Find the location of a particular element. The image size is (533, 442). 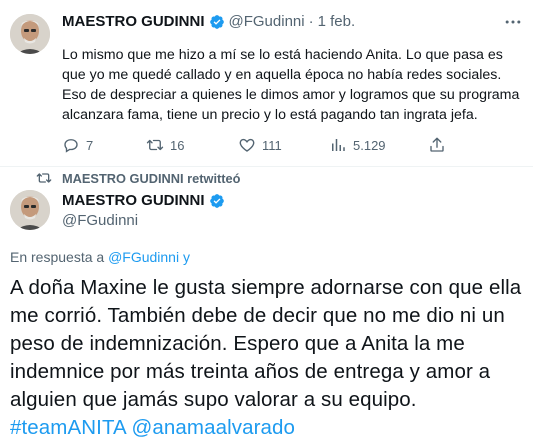

share-button is located at coordinates (437, 145).